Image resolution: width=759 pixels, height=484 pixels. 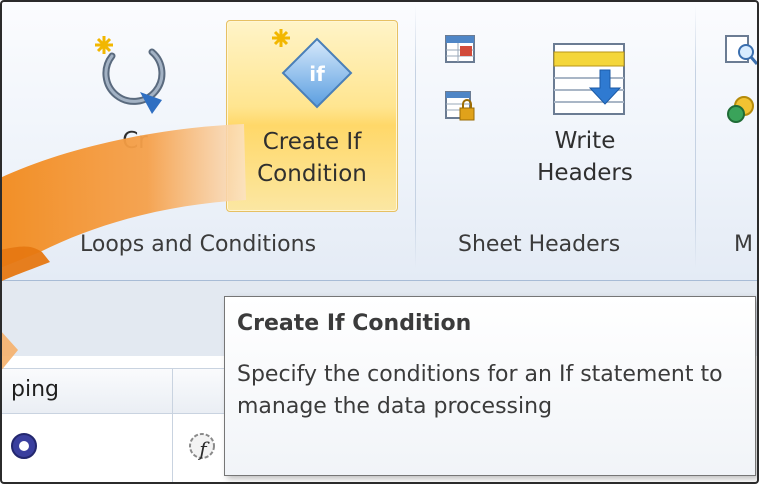 I want to click on table-row: f, so click(x=117, y=444).